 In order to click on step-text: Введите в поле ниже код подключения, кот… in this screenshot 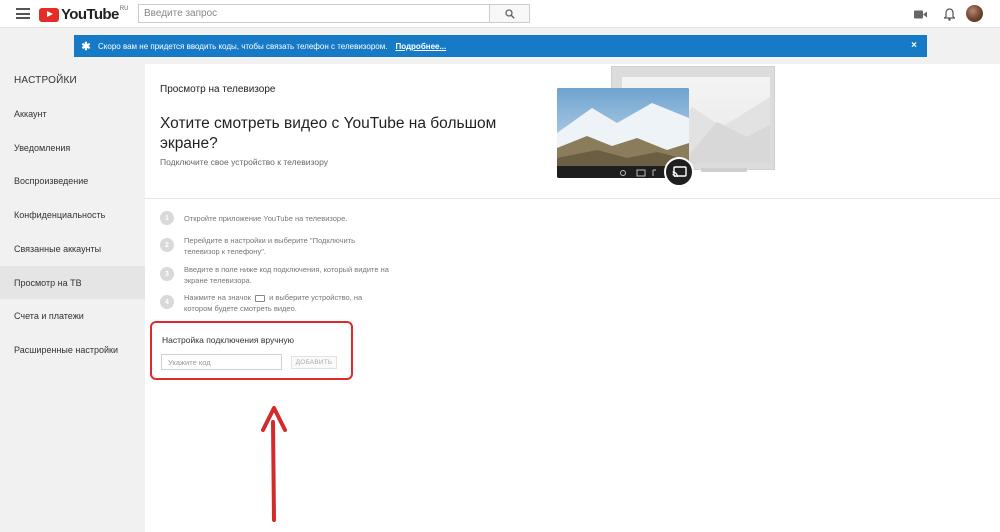, I will do `click(286, 275)`.